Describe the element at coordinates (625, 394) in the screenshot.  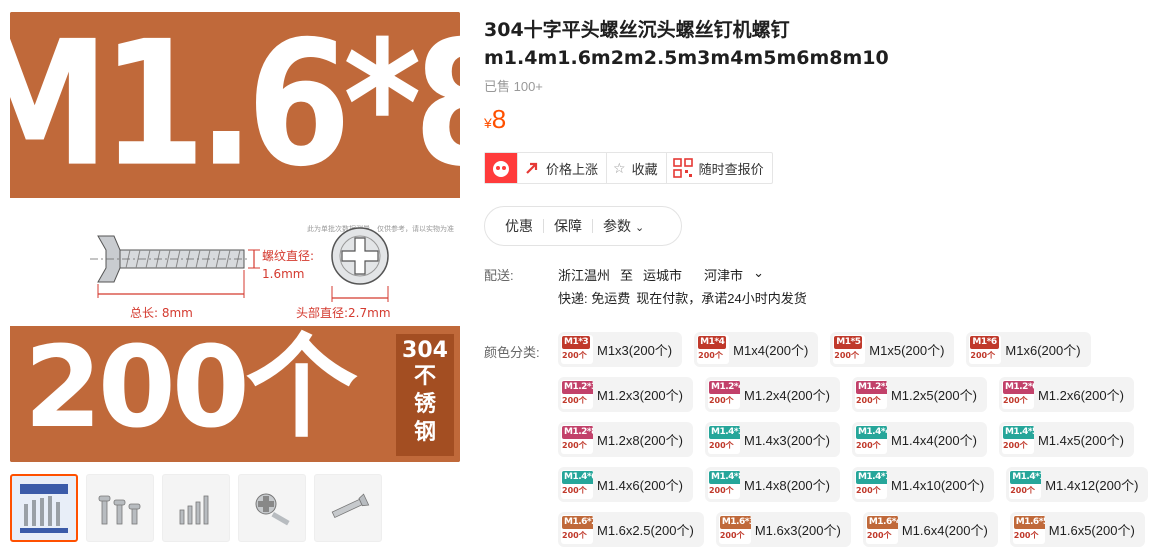
I see `sku-option: M1.2*3 200个 M1.2x3(200个)` at that location.